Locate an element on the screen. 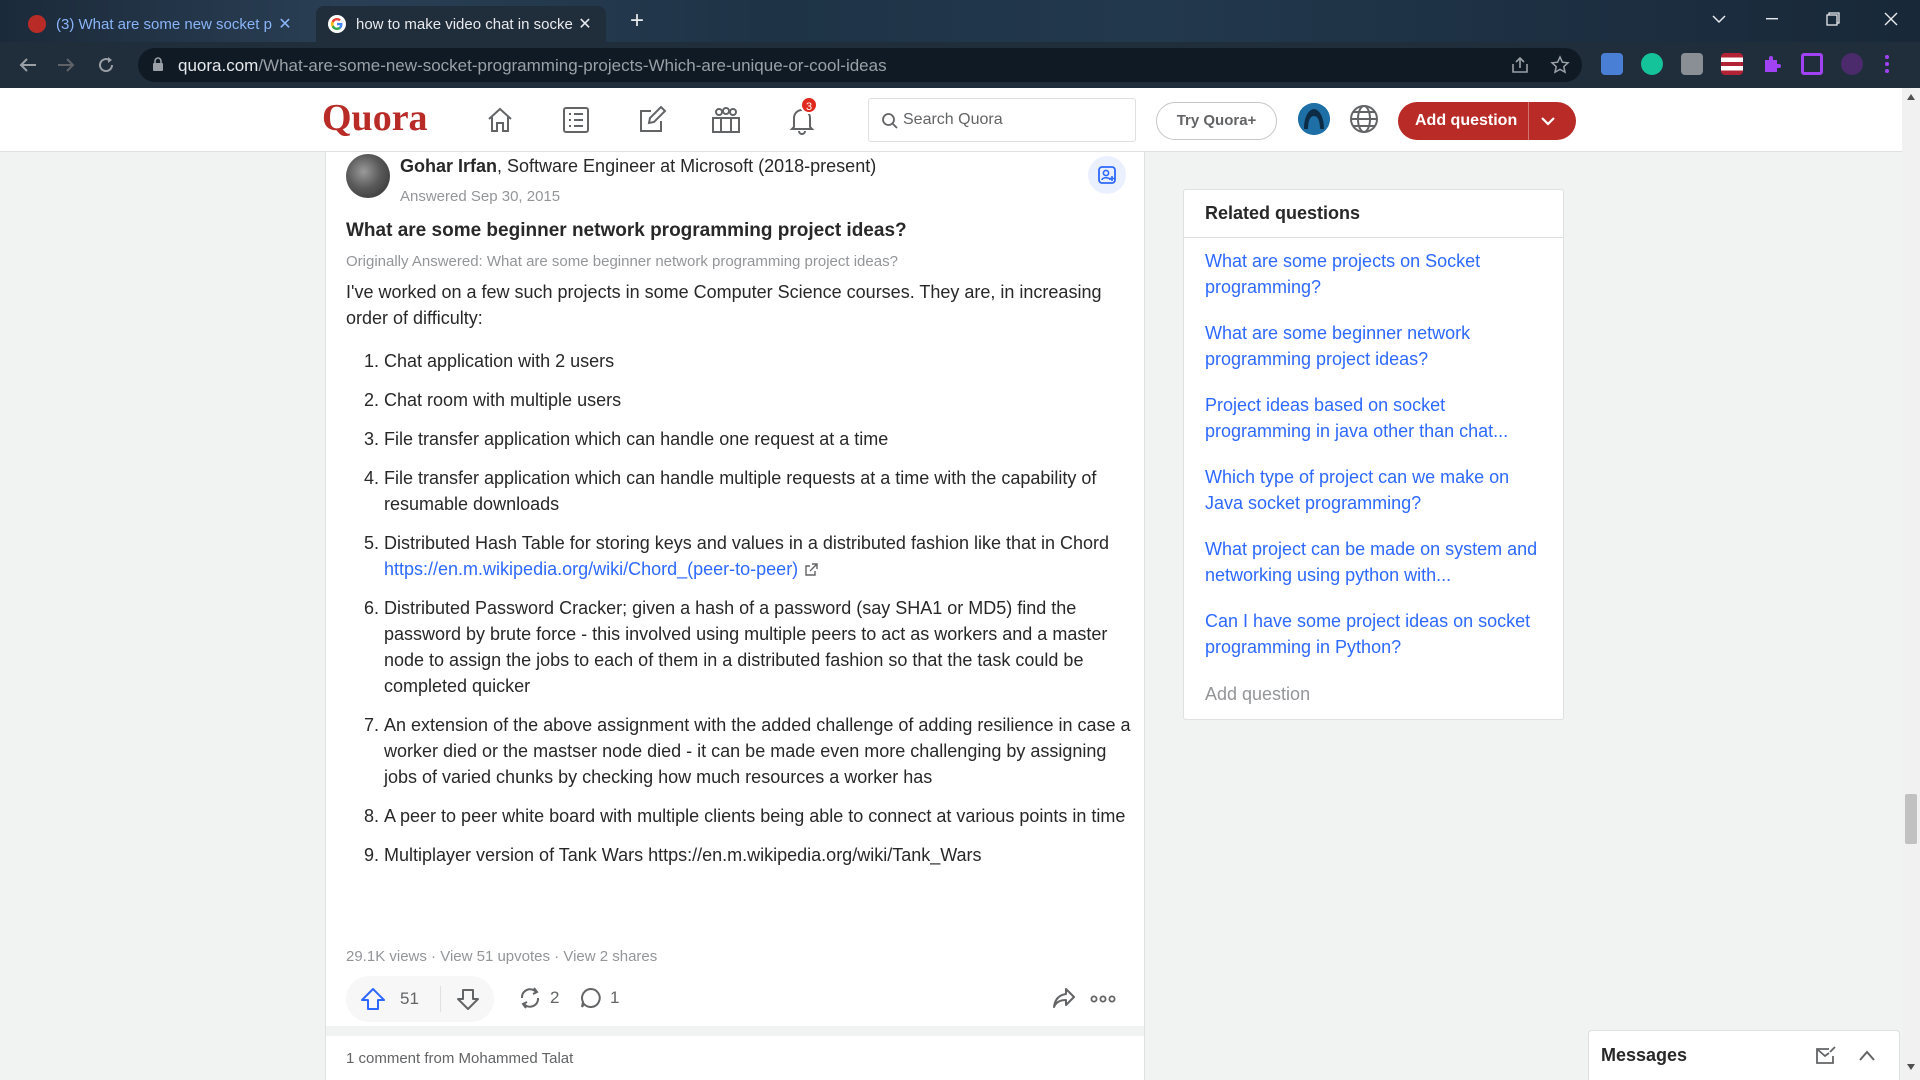 Image resolution: width=1920 pixels, height=1080 pixels. side-panel-icon is located at coordinates (1812, 64).